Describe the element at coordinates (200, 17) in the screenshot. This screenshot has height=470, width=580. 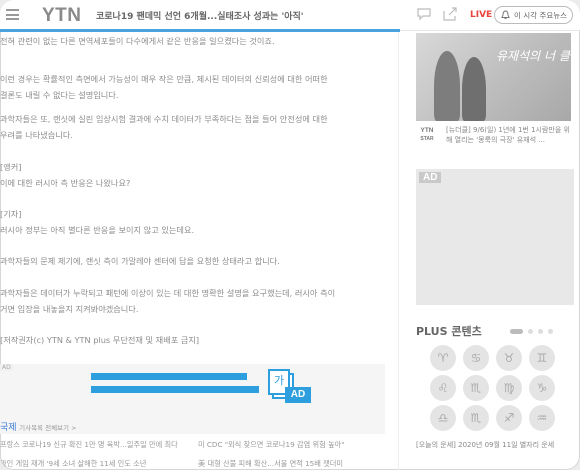
I see `headline-title: 코로나19 팬데믹 선언 6개월...실태조사 성과는 '아직'` at that location.